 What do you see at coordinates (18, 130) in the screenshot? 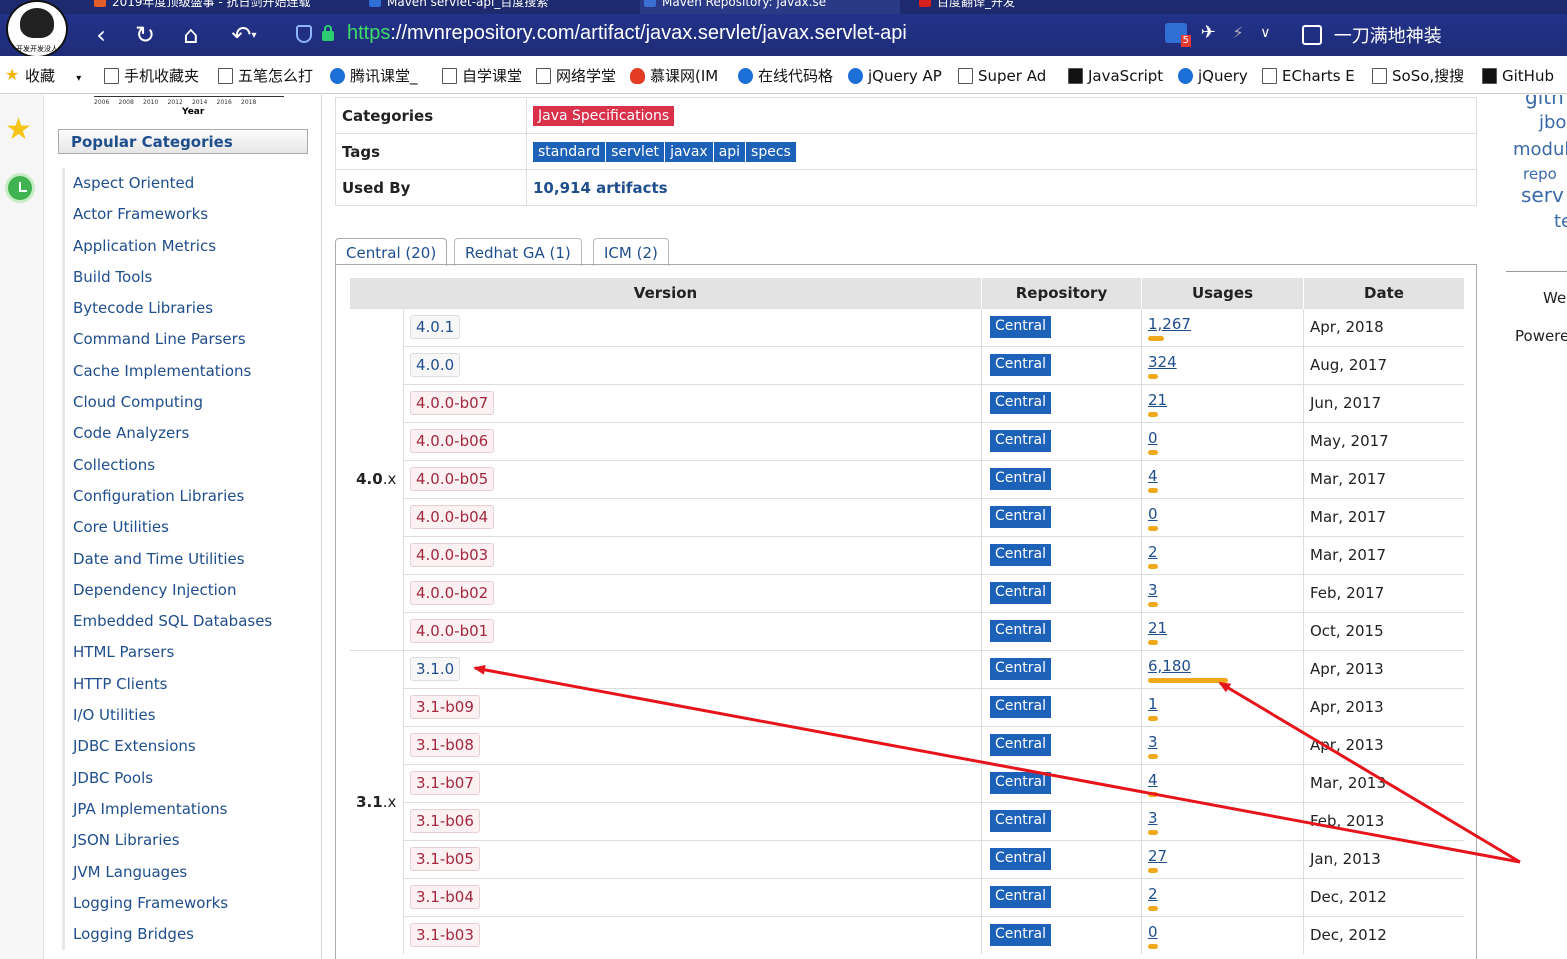
I see `favorites-star-icon: ★` at bounding box center [18, 130].